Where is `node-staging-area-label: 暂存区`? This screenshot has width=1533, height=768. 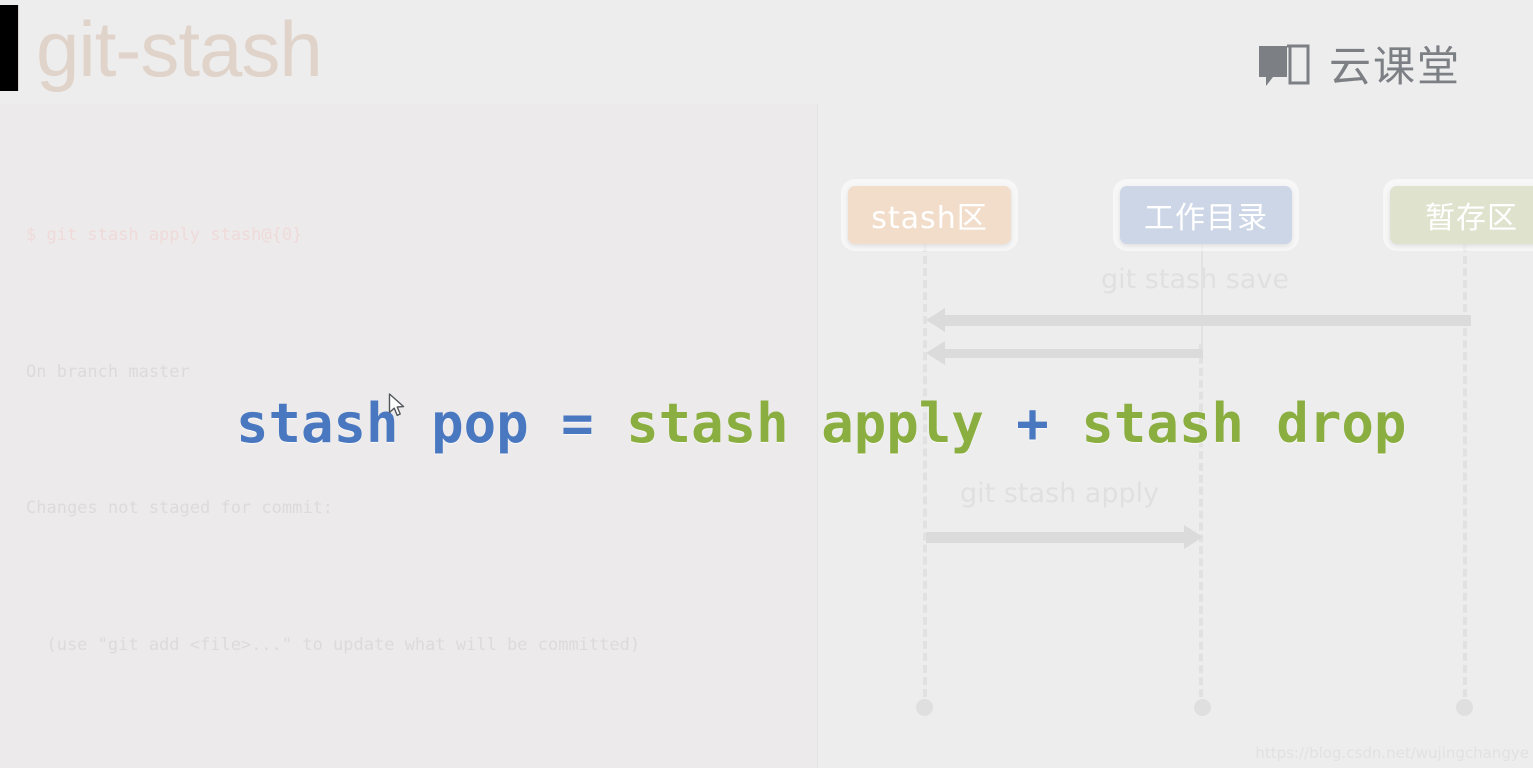
node-staging-area-label: 暂存区 is located at coordinates (1471, 218).